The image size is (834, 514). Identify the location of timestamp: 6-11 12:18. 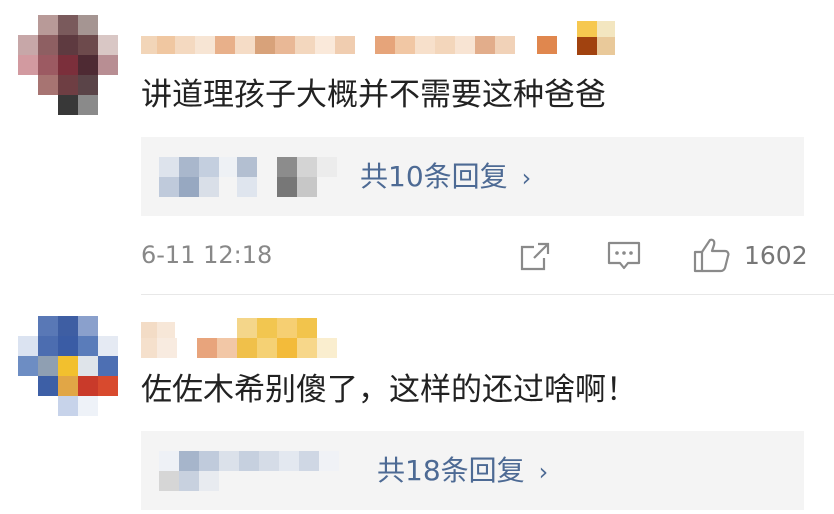
(207, 255).